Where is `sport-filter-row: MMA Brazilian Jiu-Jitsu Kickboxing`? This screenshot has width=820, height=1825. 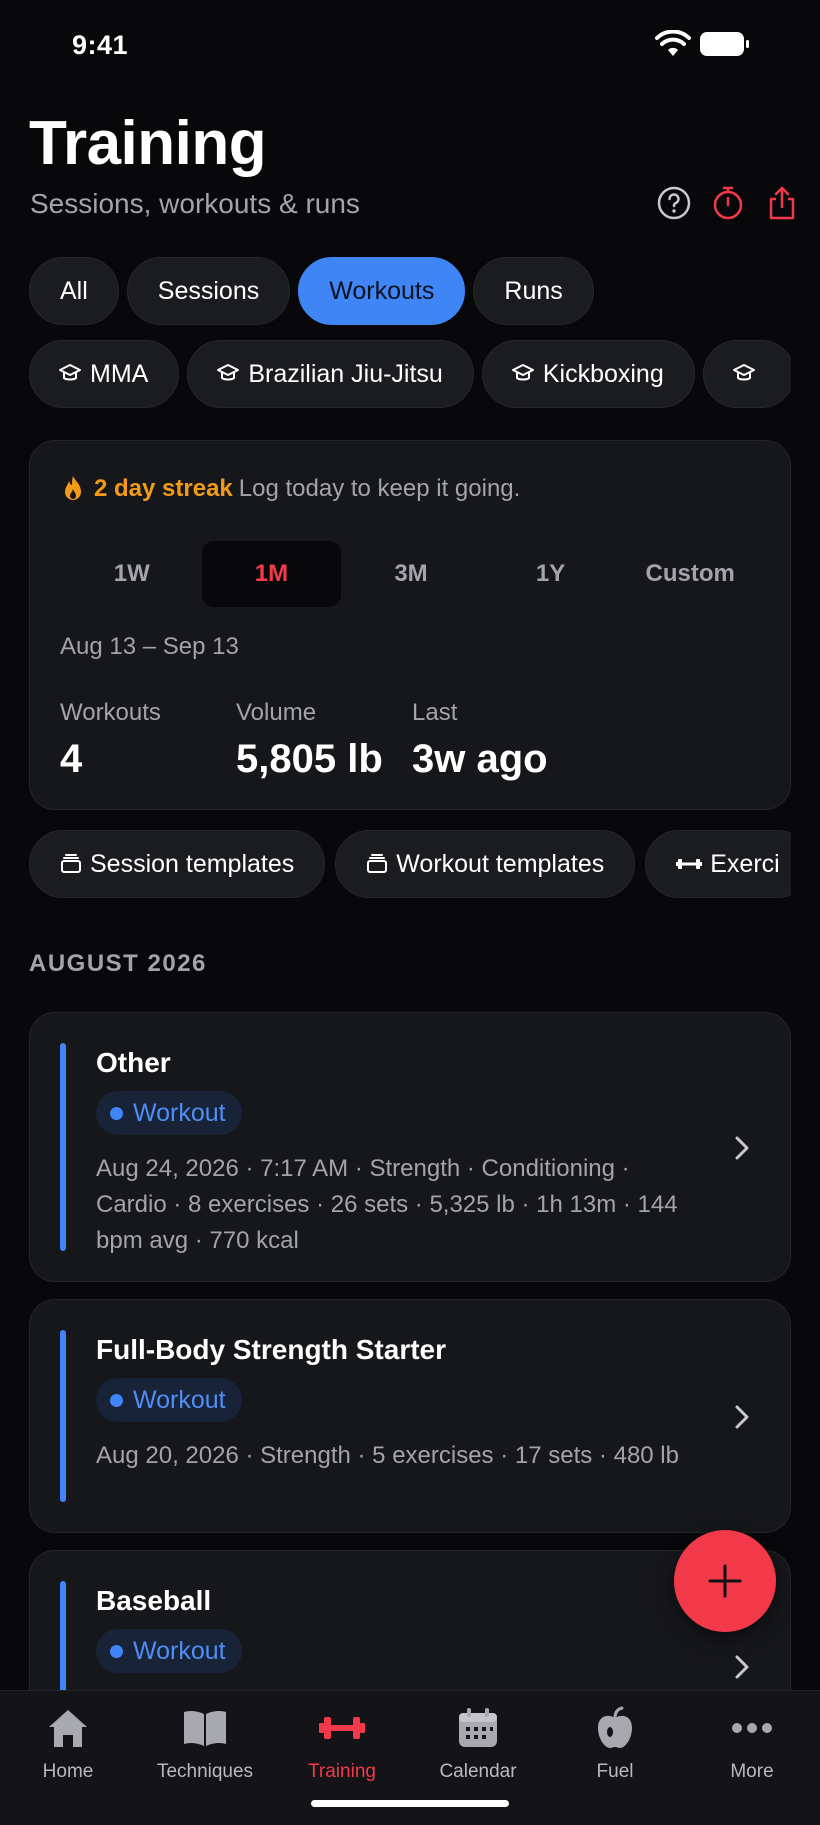 sport-filter-row: MMA Brazilian Jiu-Jitsu Kickboxing is located at coordinates (410, 374).